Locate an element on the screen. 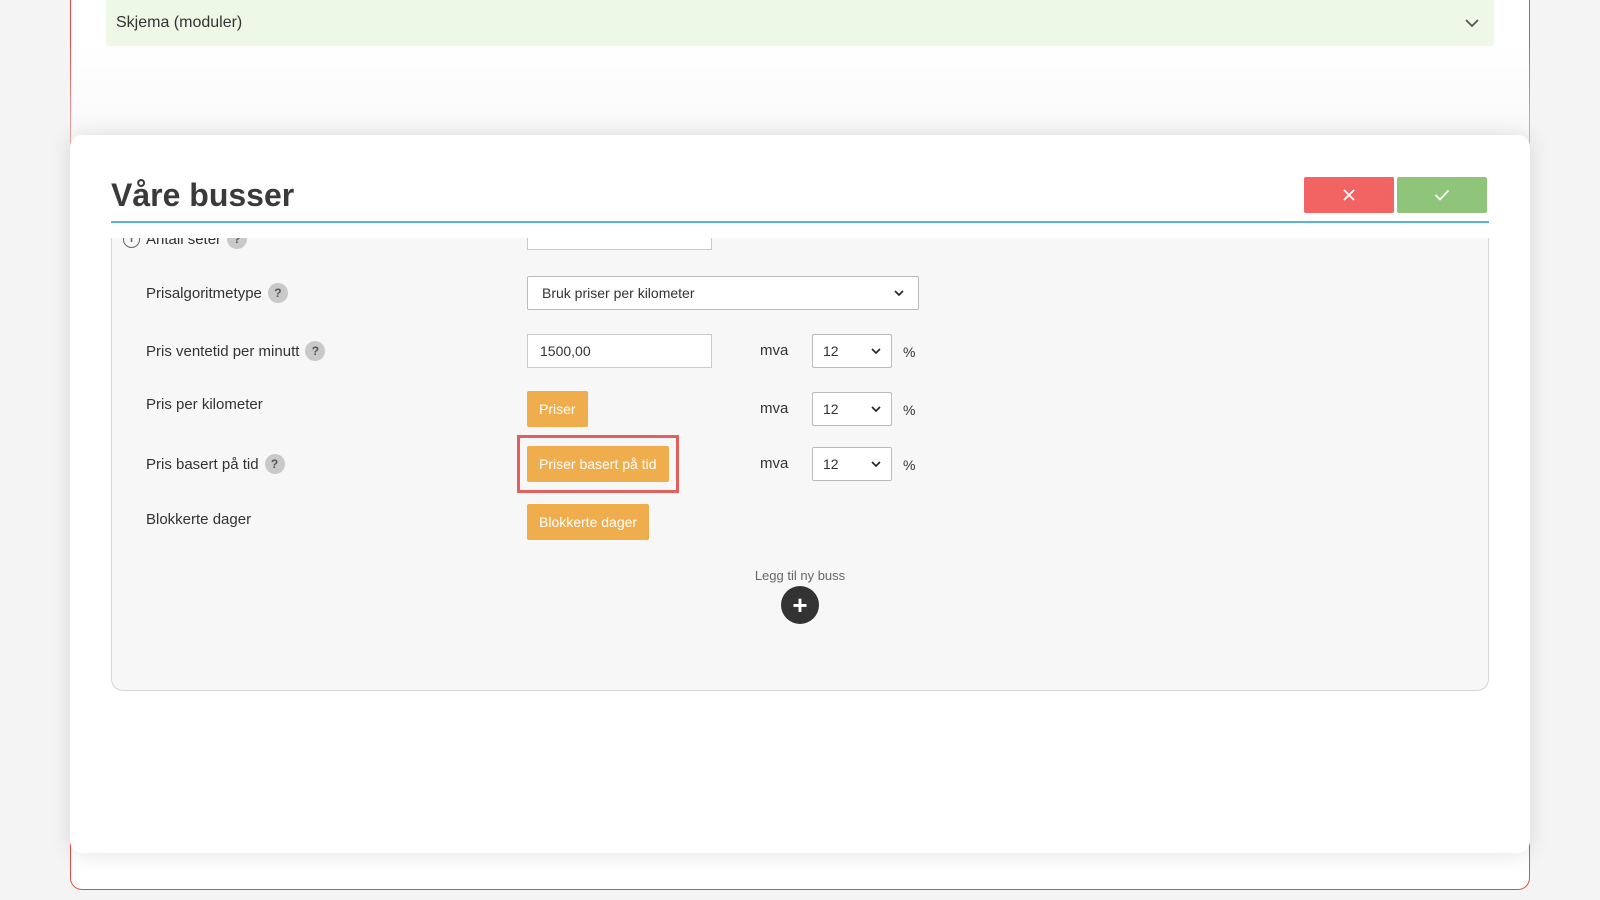  time-price-mva-select: 12 is located at coordinates (852, 464).